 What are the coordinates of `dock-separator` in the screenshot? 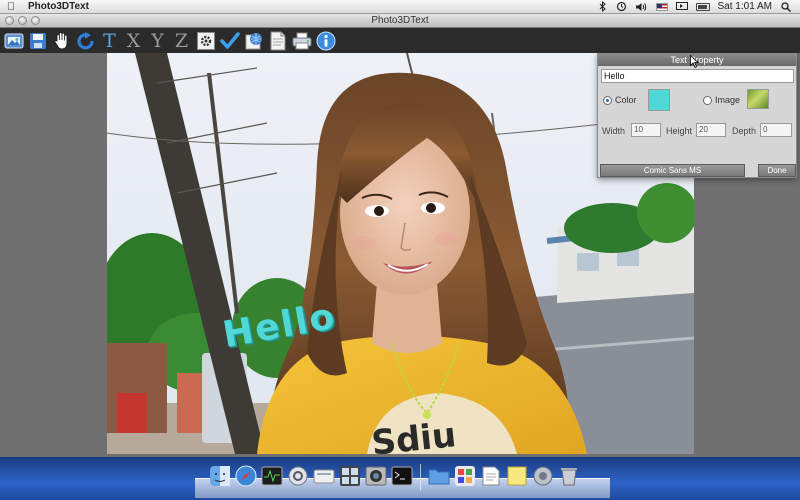 It's located at (420, 477).